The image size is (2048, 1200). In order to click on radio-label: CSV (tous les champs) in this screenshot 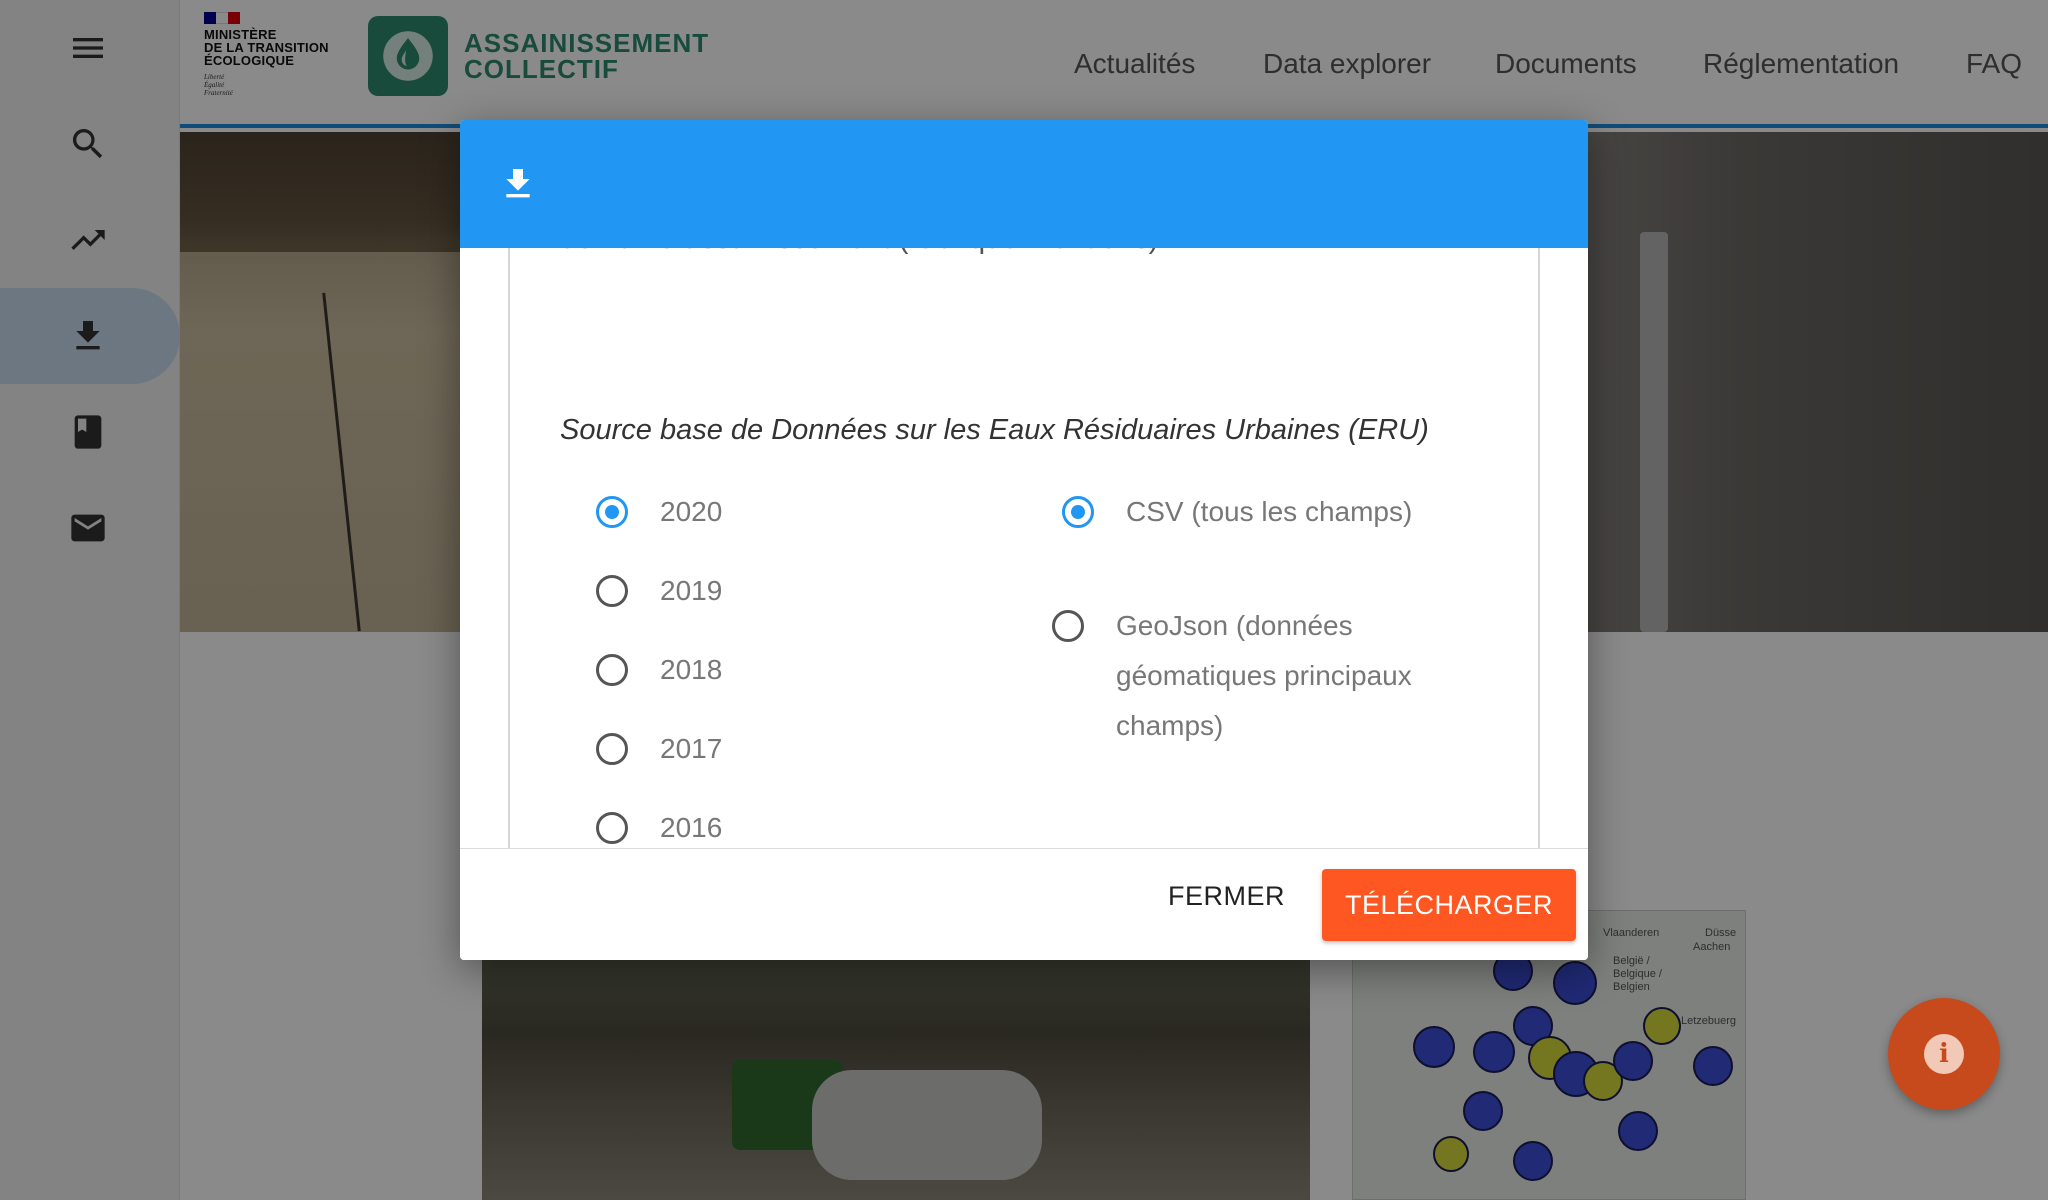, I will do `click(1269, 511)`.